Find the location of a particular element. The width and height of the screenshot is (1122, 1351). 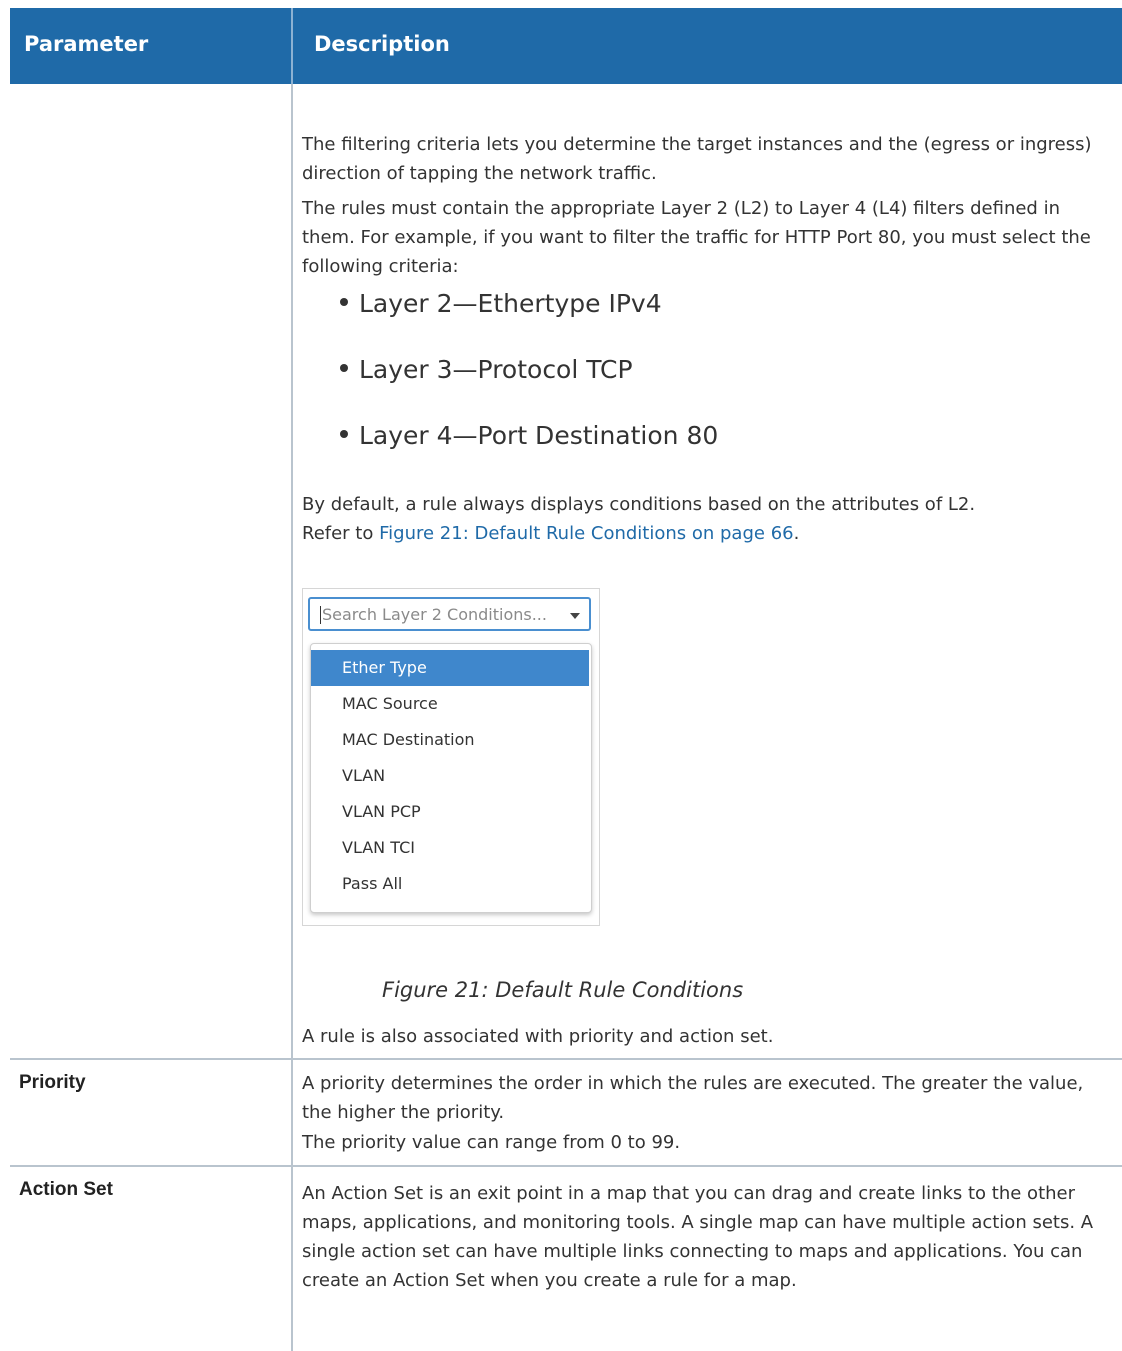

option-mac-destination: MAC Destination is located at coordinates (450, 740).